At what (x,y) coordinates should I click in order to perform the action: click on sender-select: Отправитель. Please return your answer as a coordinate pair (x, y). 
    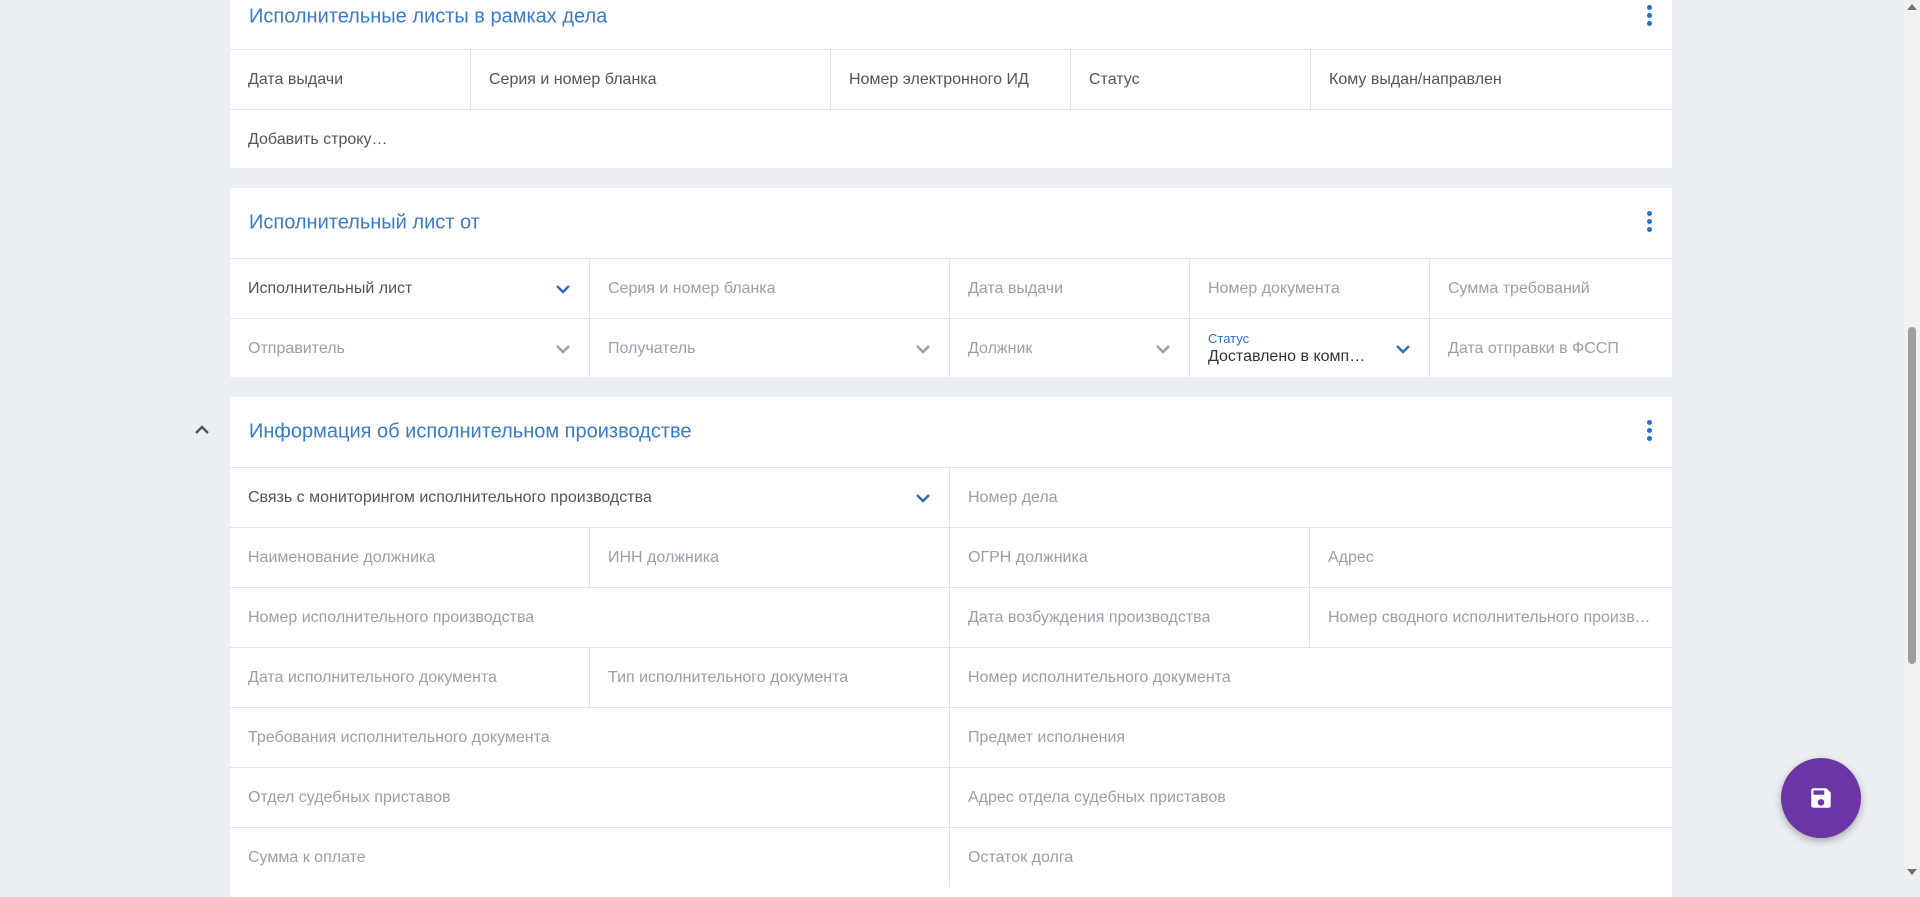
    Looking at the image, I should click on (410, 348).